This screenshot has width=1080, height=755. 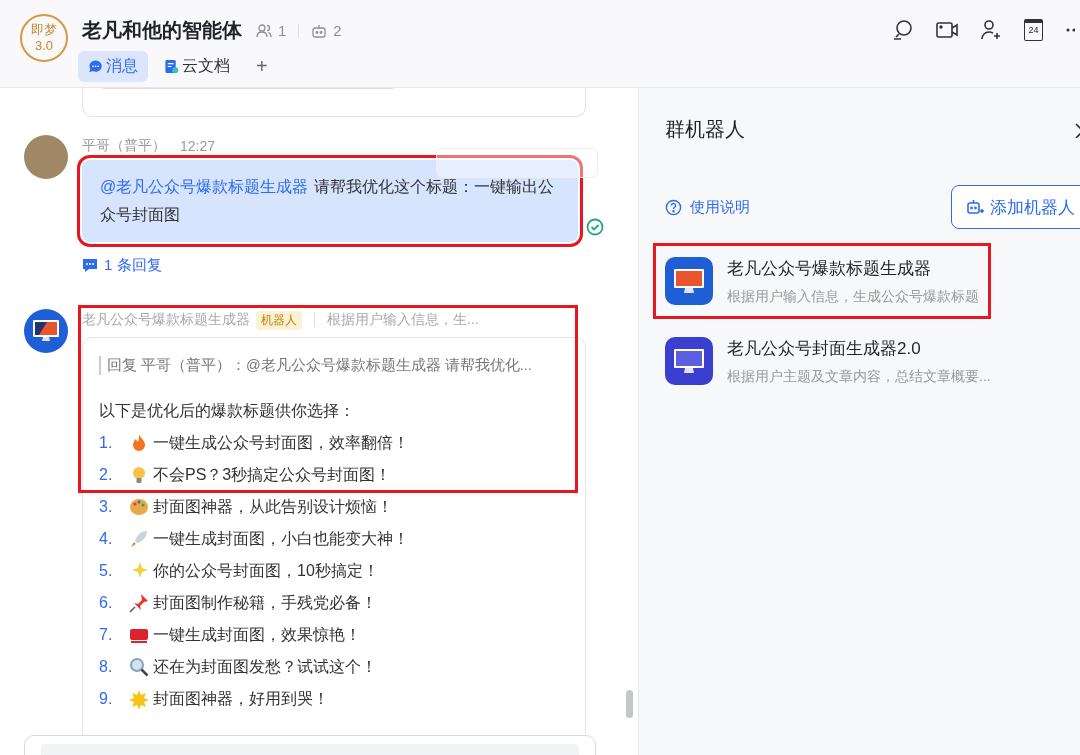 What do you see at coordinates (629, 704) in the screenshot?
I see `scrollbar` at bounding box center [629, 704].